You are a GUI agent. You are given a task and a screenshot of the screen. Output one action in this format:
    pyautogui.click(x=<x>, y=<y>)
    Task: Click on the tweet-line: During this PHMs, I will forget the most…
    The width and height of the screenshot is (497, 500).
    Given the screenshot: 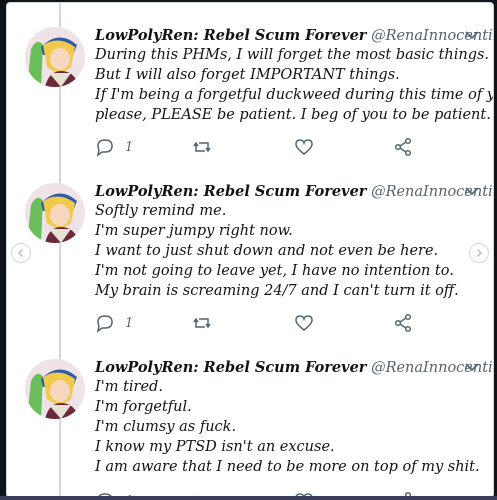 What is the action you would take?
    pyautogui.click(x=292, y=55)
    